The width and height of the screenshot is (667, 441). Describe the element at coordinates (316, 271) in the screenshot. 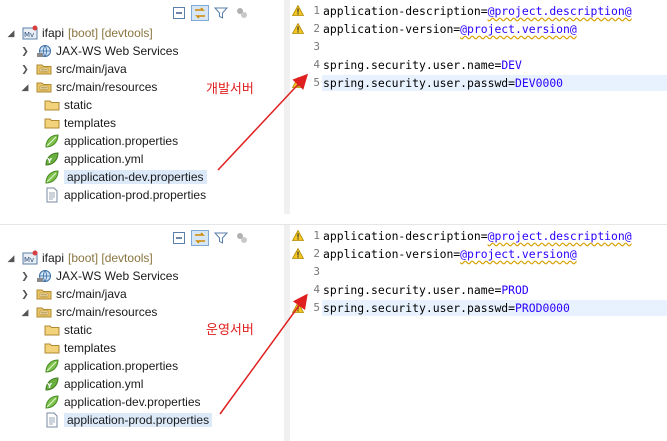

I see `line-number: 3` at that location.